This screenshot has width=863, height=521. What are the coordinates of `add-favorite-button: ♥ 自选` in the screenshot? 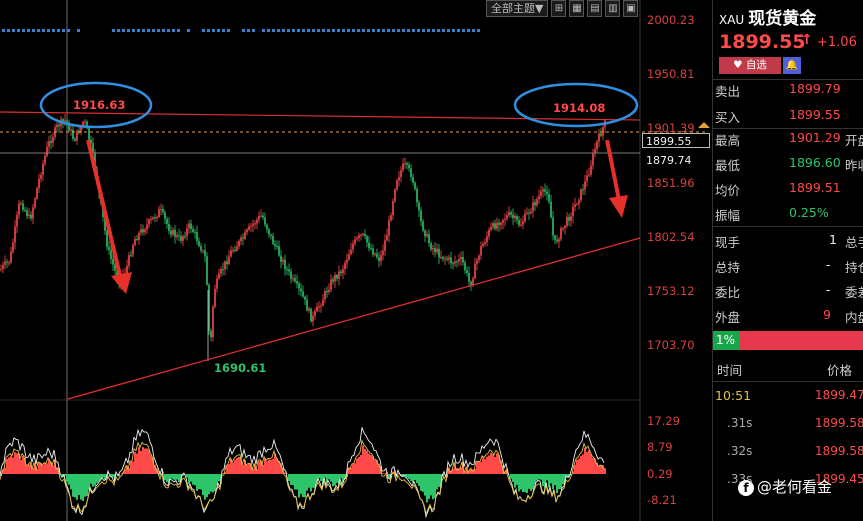 It's located at (750, 65).